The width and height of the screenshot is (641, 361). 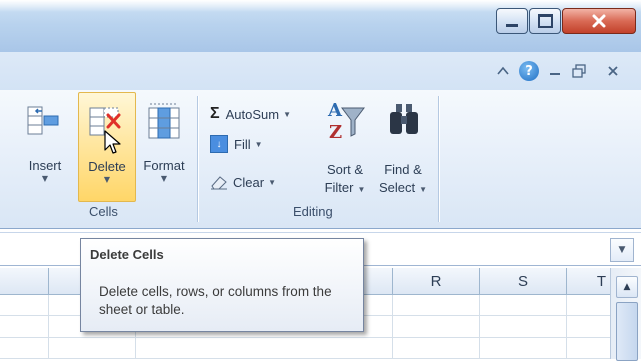 I want to click on maximize-icon, so click(x=545, y=21).